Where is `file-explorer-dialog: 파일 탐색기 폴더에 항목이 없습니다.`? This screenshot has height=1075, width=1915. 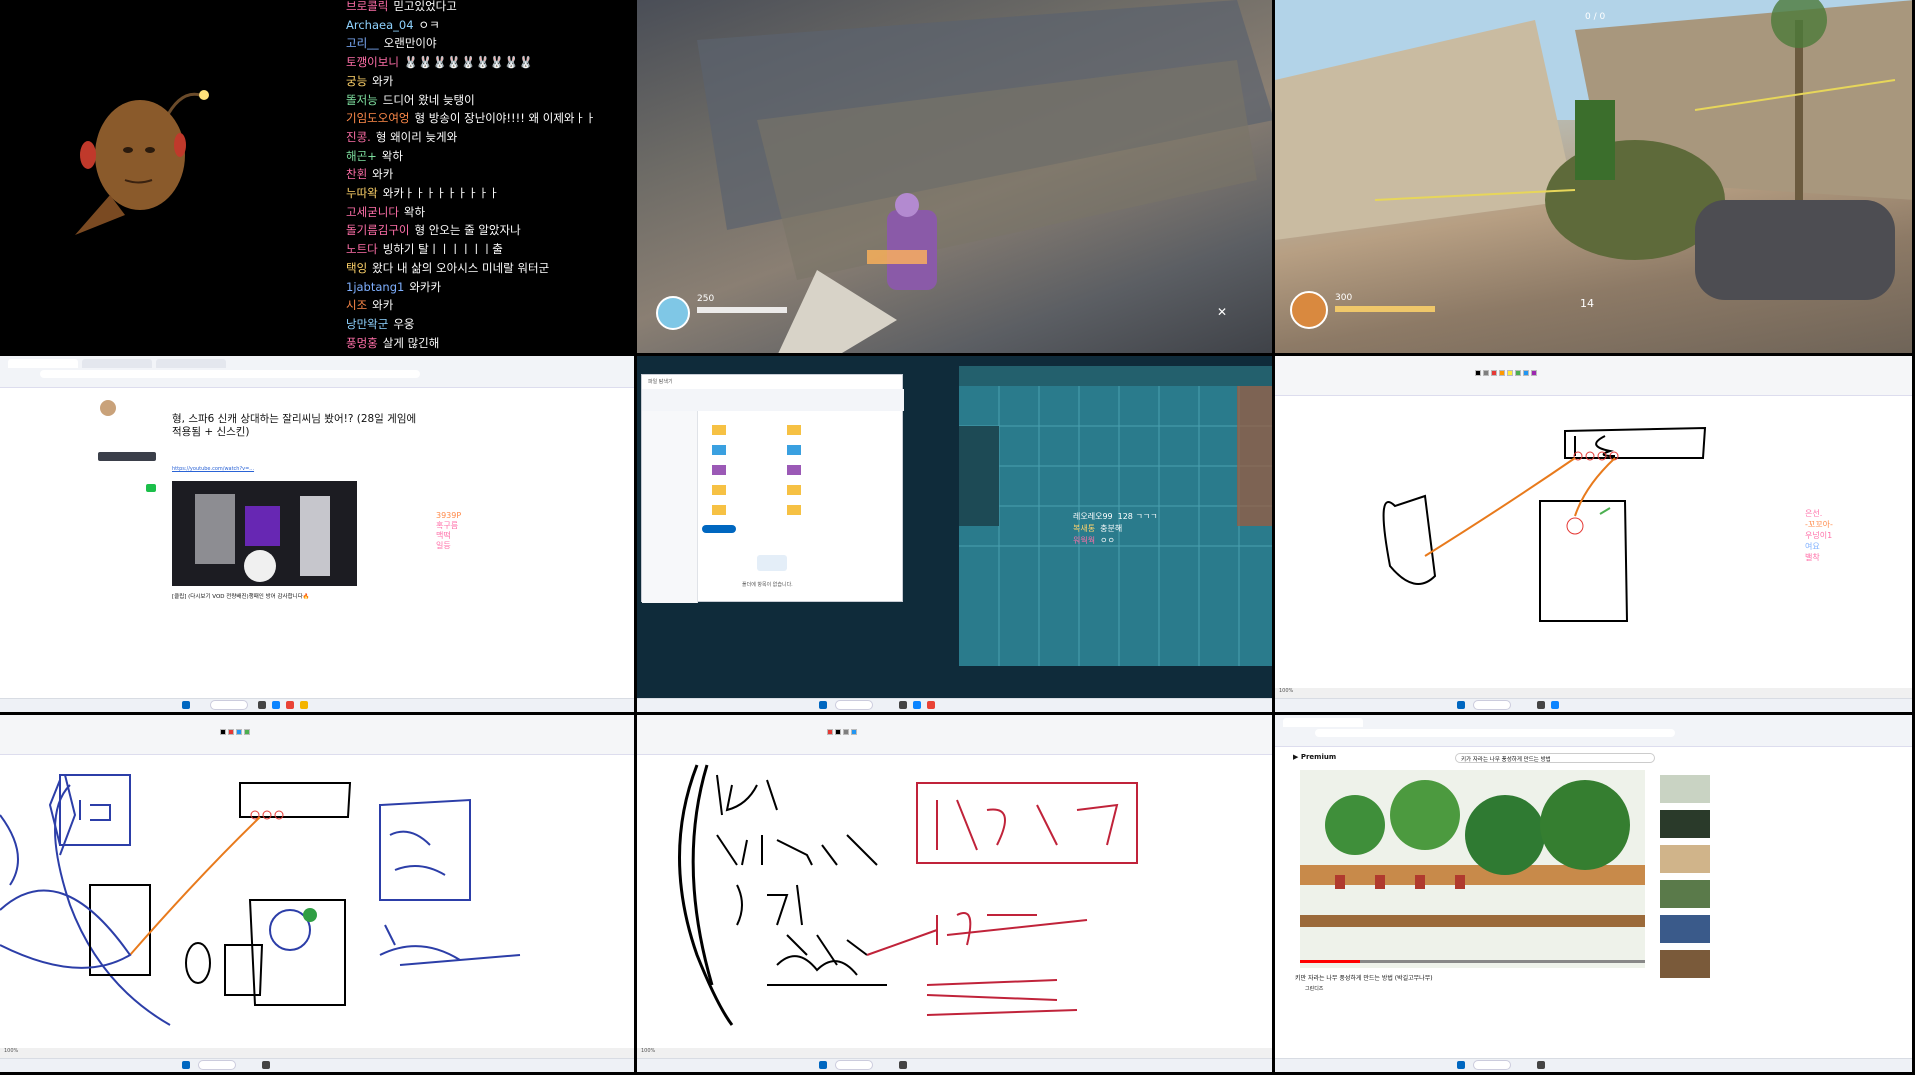 file-explorer-dialog: 파일 탐색기 폴더에 항목이 없습니다. is located at coordinates (772, 488).